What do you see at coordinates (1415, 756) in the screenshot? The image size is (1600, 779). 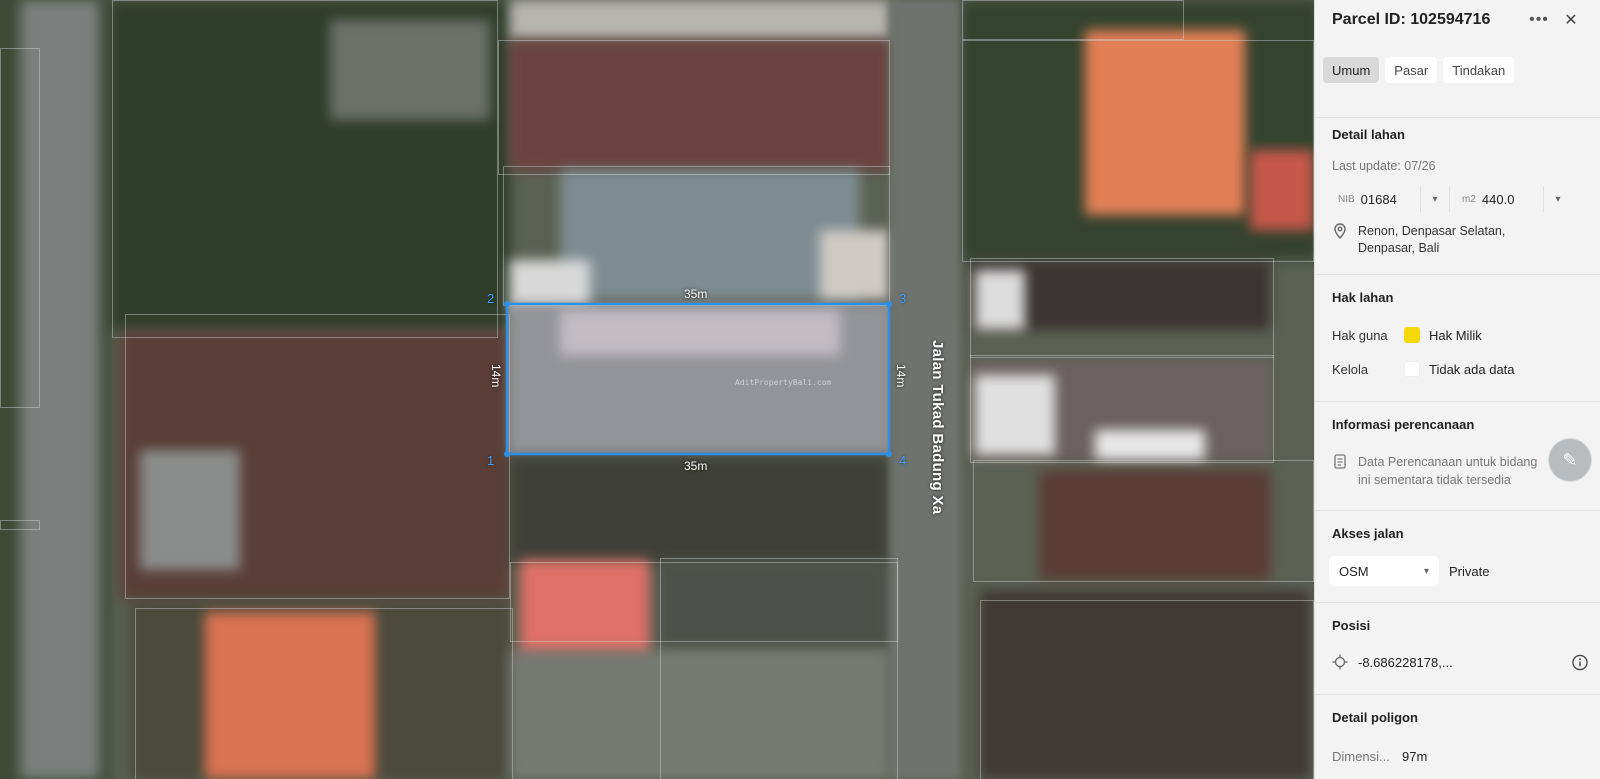 I see `polygon-value: 97m` at bounding box center [1415, 756].